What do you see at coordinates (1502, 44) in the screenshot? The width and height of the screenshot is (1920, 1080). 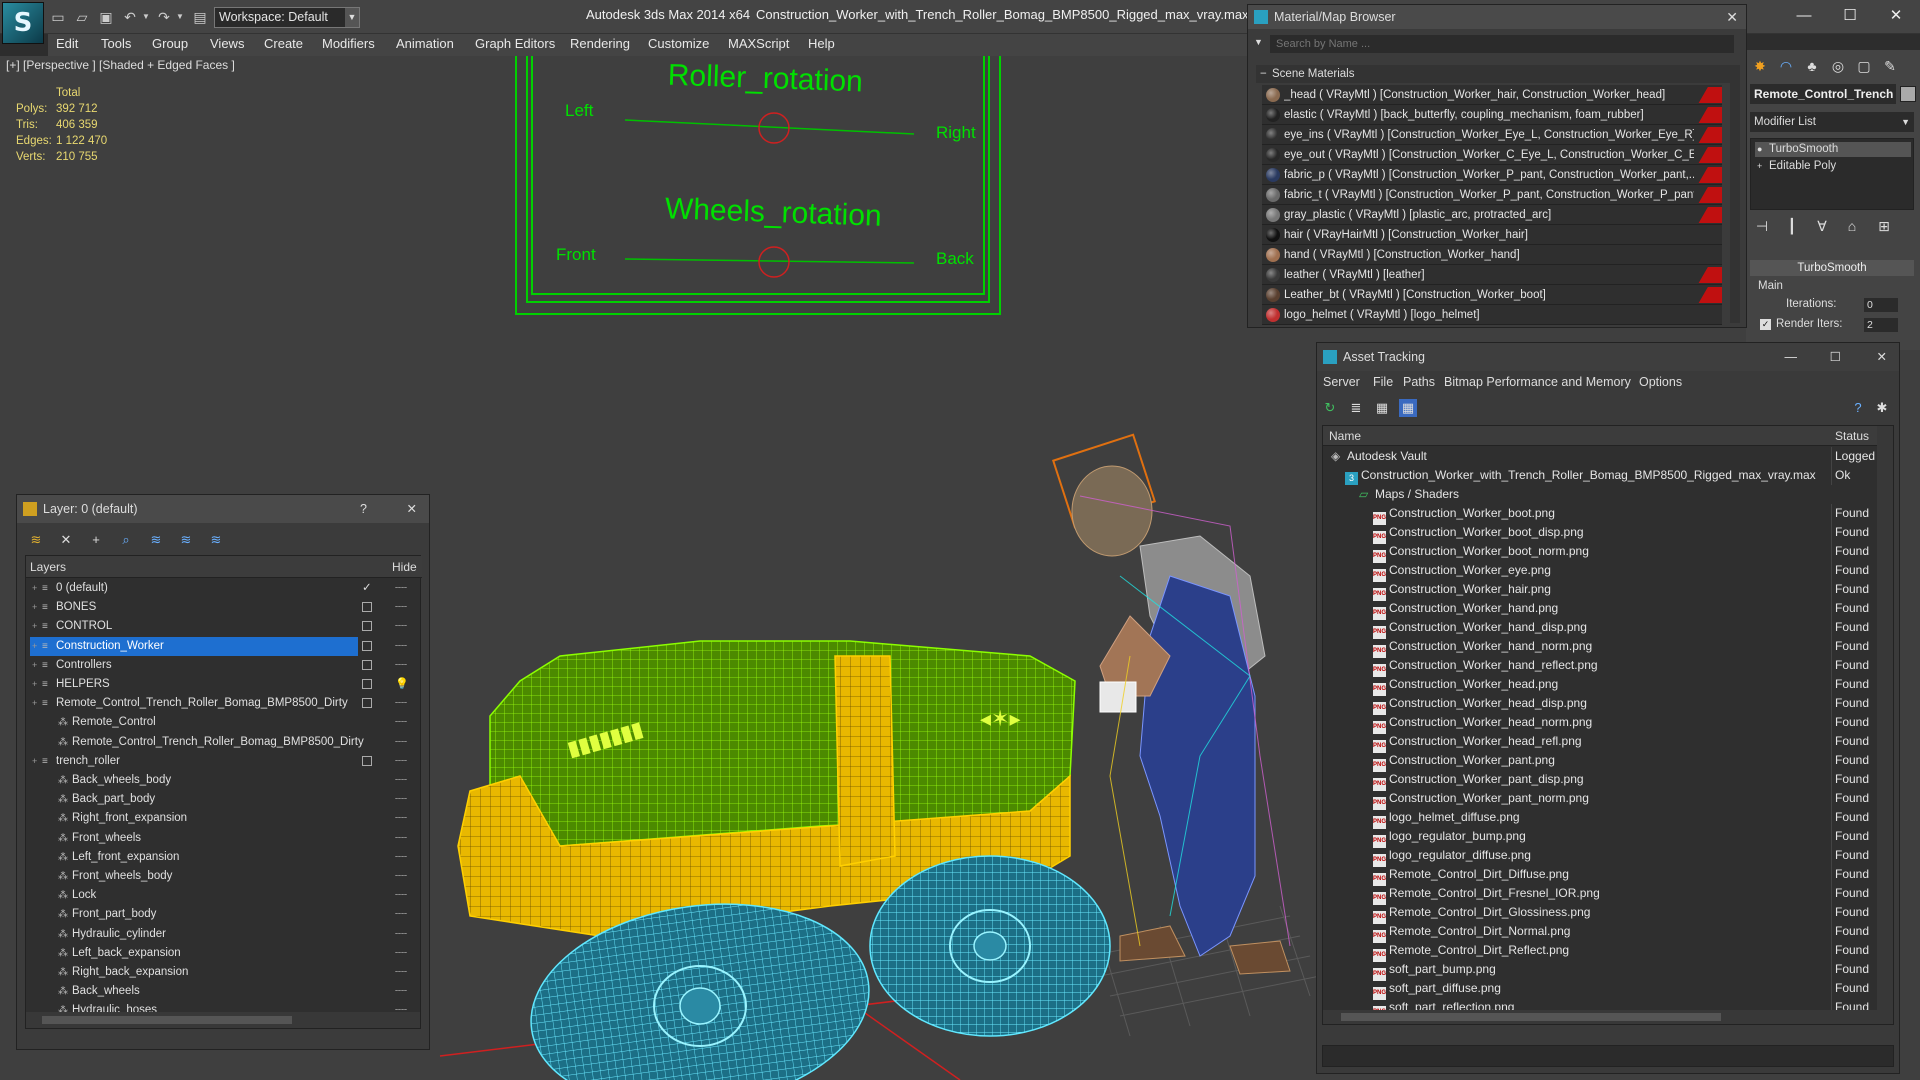 I see `material-search-input` at bounding box center [1502, 44].